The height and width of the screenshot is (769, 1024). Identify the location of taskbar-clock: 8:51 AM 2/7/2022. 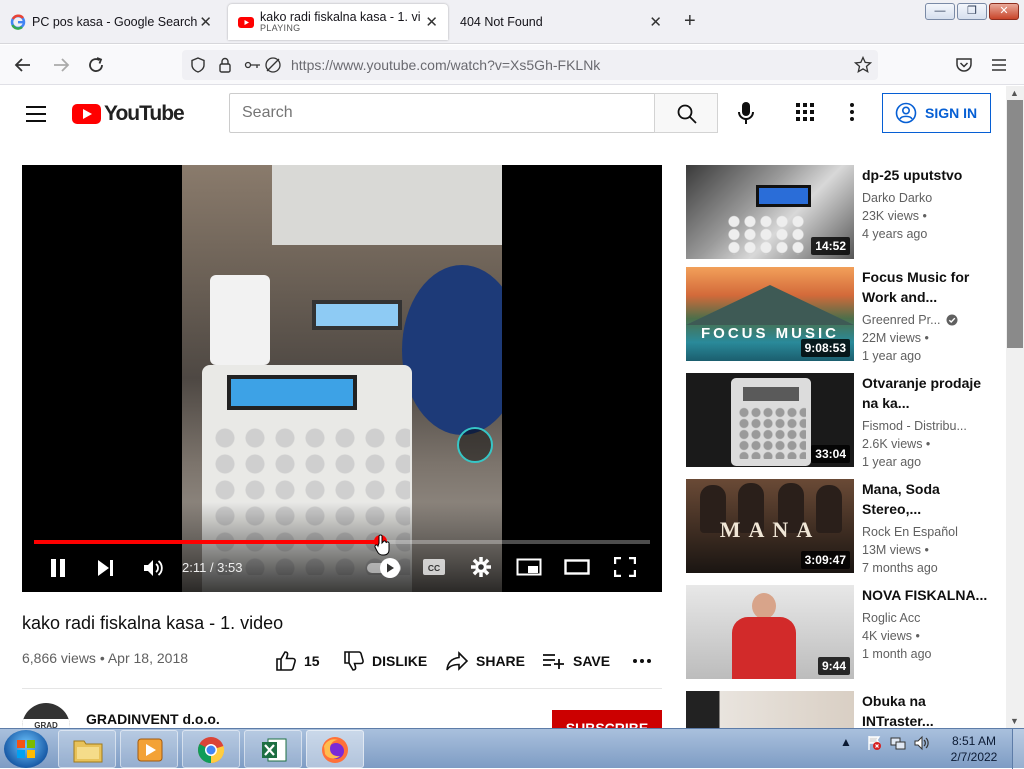
(974, 749).